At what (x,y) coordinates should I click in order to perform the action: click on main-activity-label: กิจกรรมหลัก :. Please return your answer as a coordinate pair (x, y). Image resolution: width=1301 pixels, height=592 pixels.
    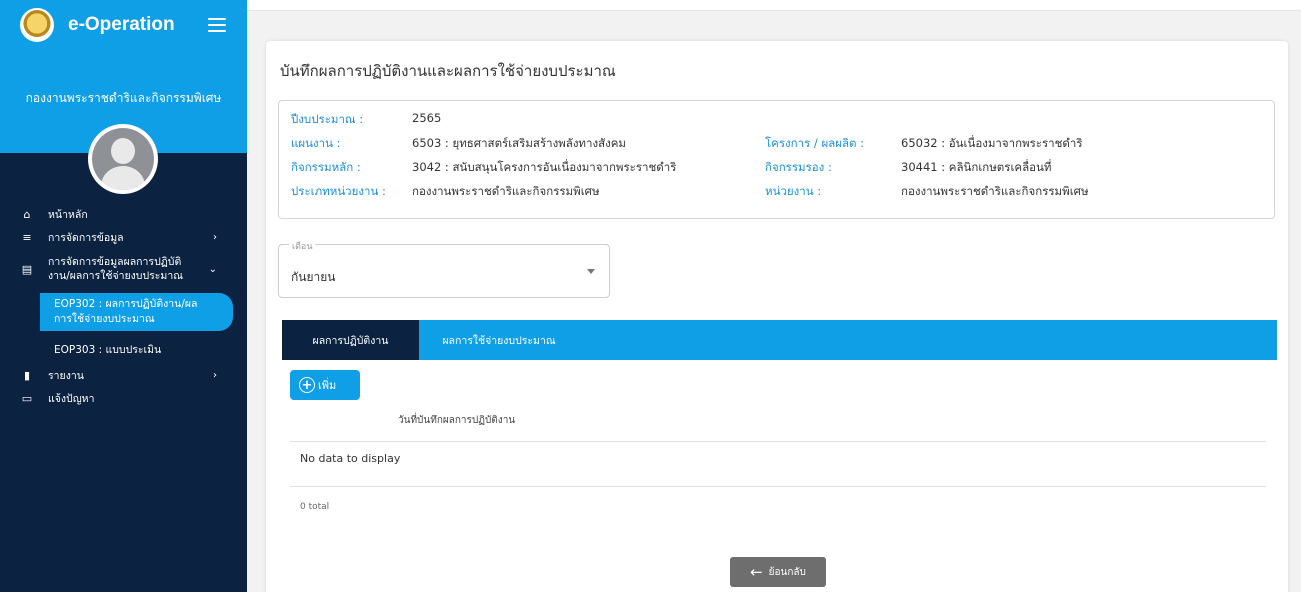
    Looking at the image, I should click on (326, 167).